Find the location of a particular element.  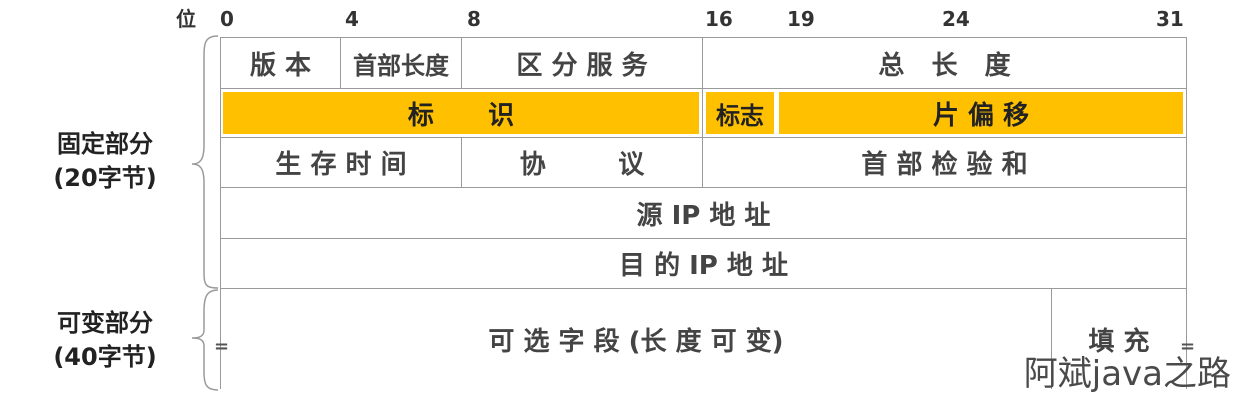

variable-part-label: 可变部分 (40字节) is located at coordinates (105, 340).